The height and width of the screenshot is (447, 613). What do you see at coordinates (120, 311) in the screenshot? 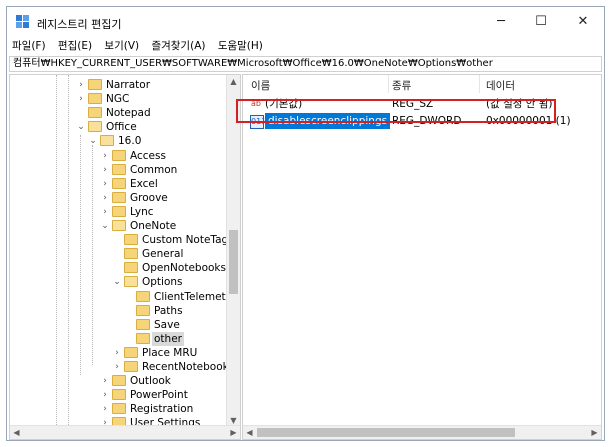
I see `tree-item-paths: Paths` at bounding box center [120, 311].